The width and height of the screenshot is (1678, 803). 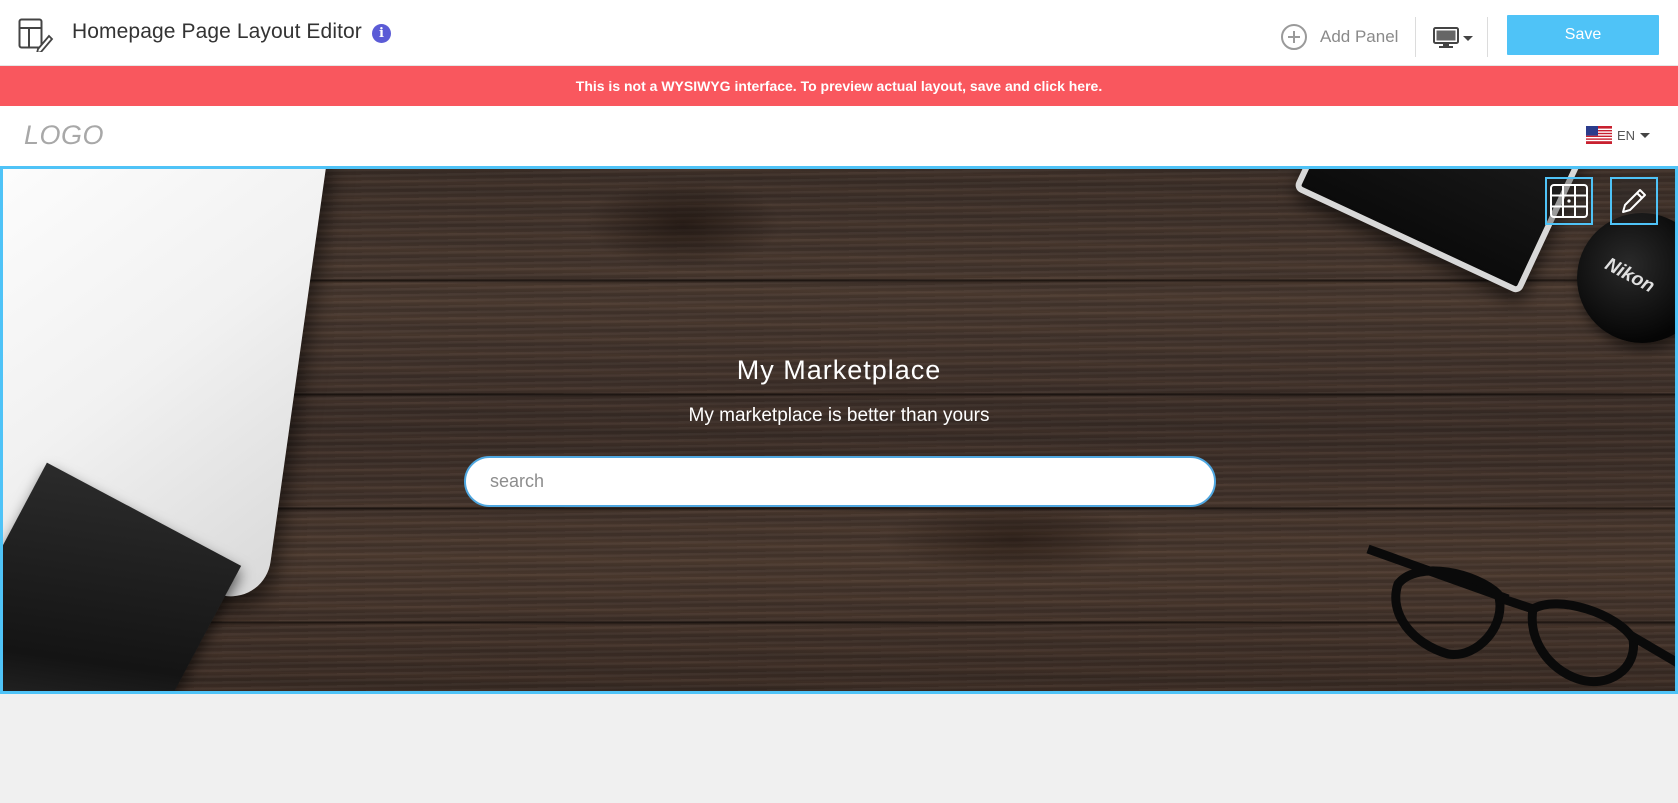 What do you see at coordinates (1359, 36) in the screenshot?
I see `add-panel-label: Add Panel` at bounding box center [1359, 36].